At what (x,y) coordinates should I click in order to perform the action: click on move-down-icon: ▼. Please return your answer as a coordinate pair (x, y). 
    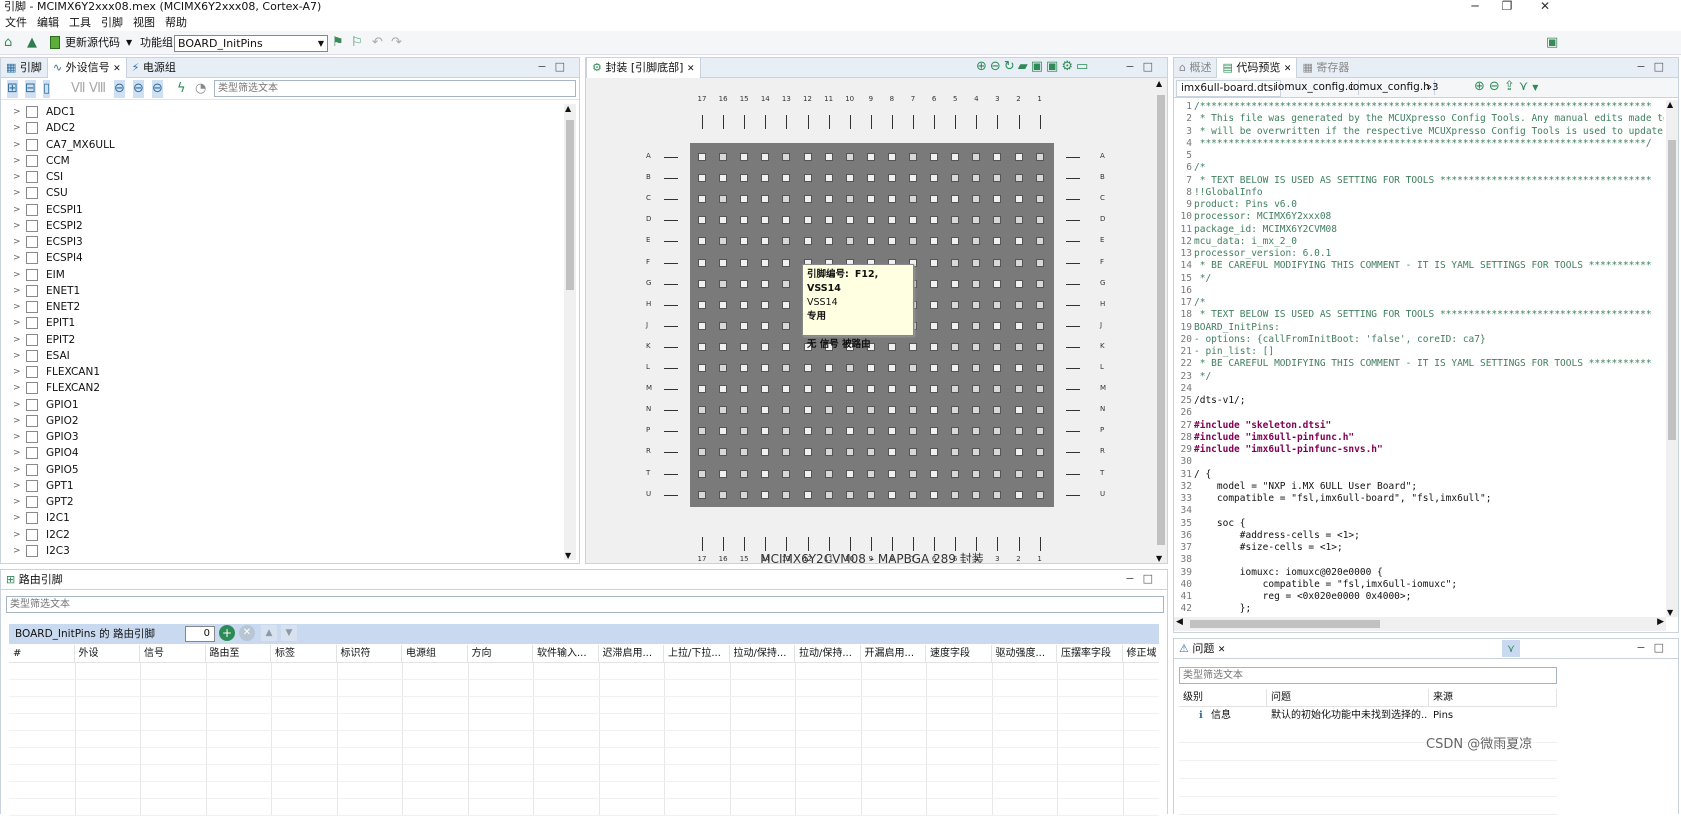
    Looking at the image, I should click on (289, 633).